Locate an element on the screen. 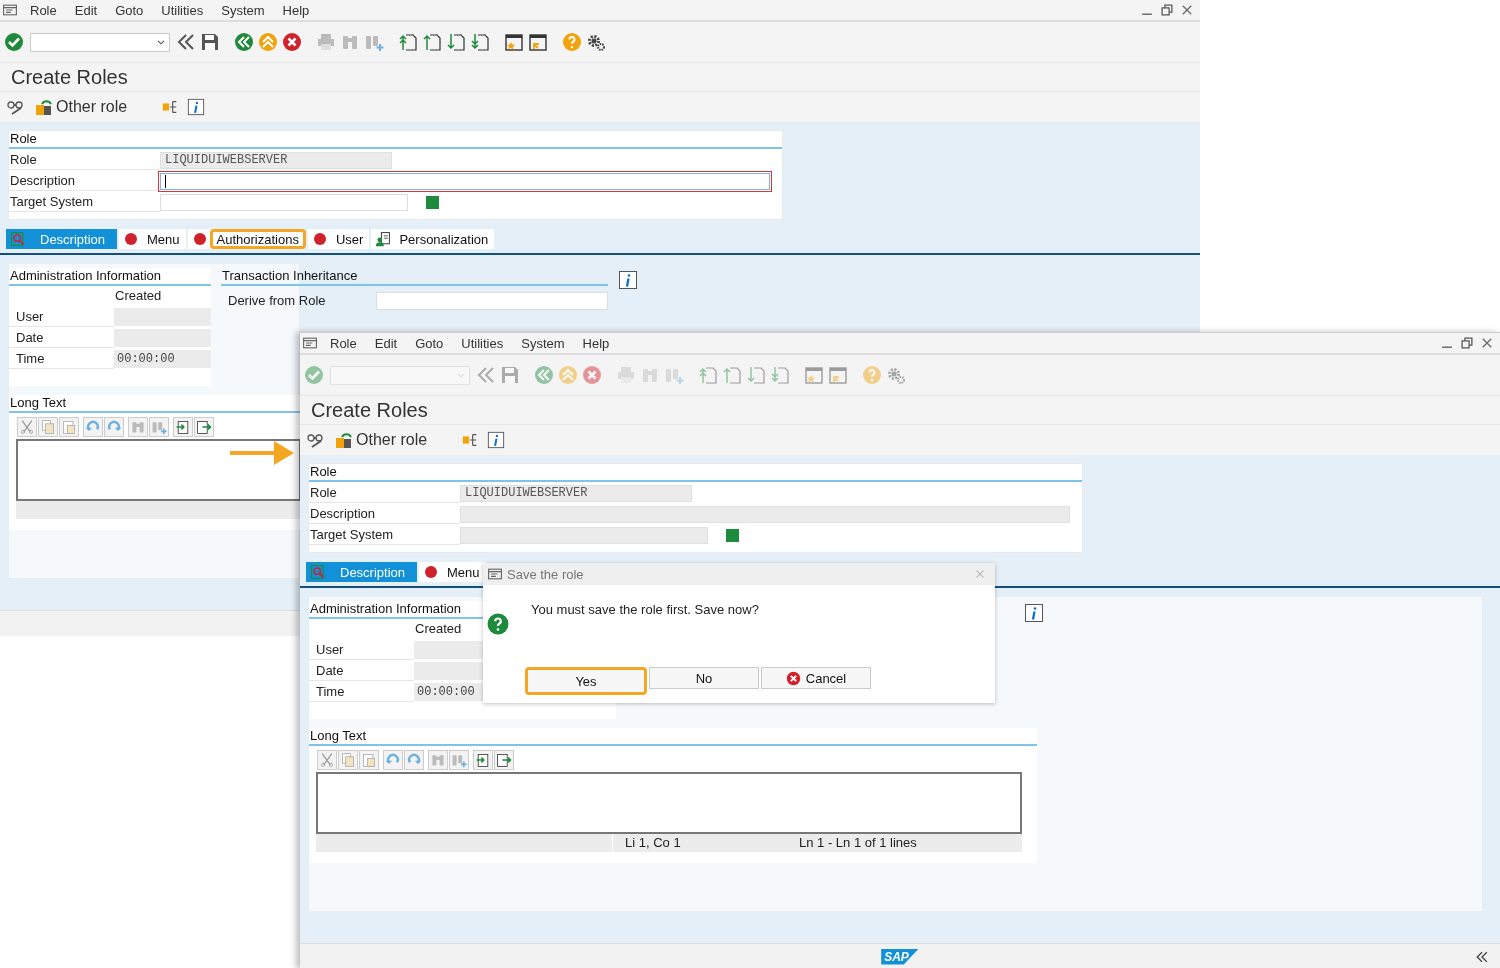  status-text: Ln 1 - Ln 1 of 1 lines is located at coordinates (857, 843).